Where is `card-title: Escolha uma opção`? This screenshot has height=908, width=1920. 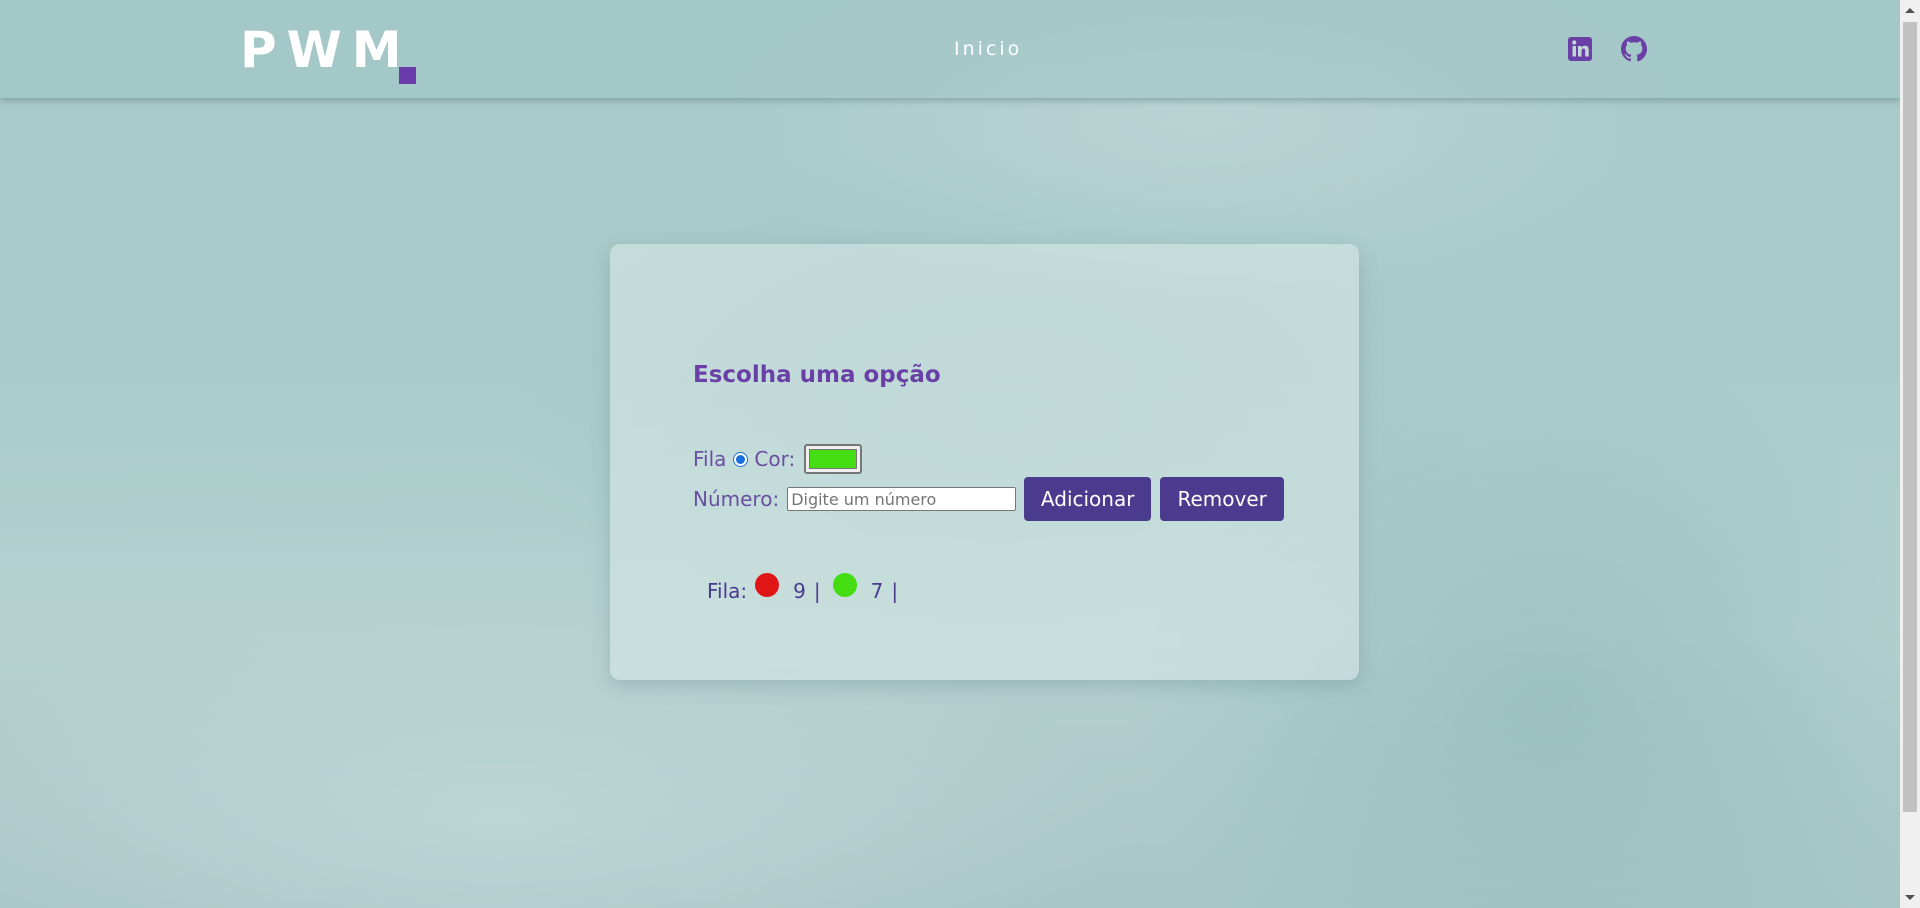 card-title: Escolha uma opção is located at coordinates (817, 375).